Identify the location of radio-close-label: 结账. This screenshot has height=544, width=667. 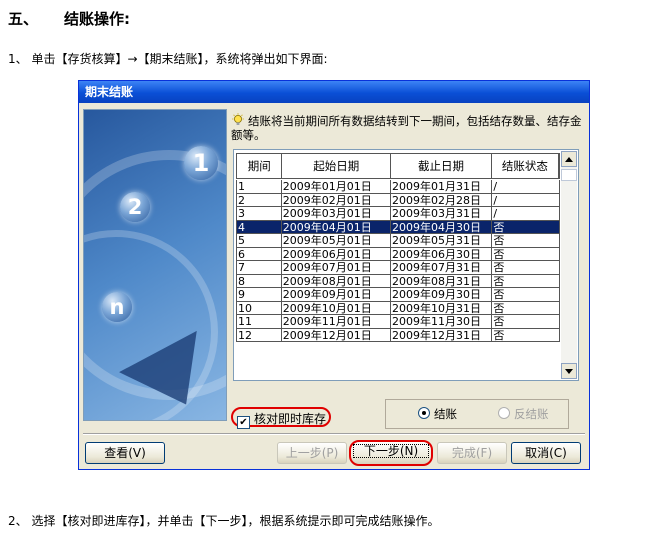
(445, 414).